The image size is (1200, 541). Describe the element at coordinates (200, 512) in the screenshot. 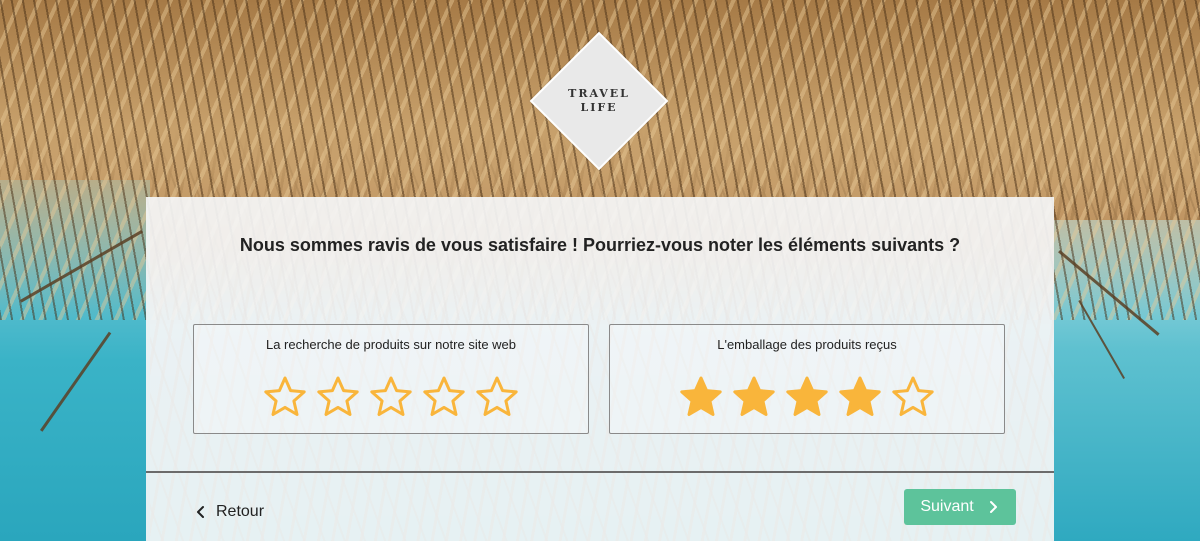

I see `chevron-left-icon` at that location.